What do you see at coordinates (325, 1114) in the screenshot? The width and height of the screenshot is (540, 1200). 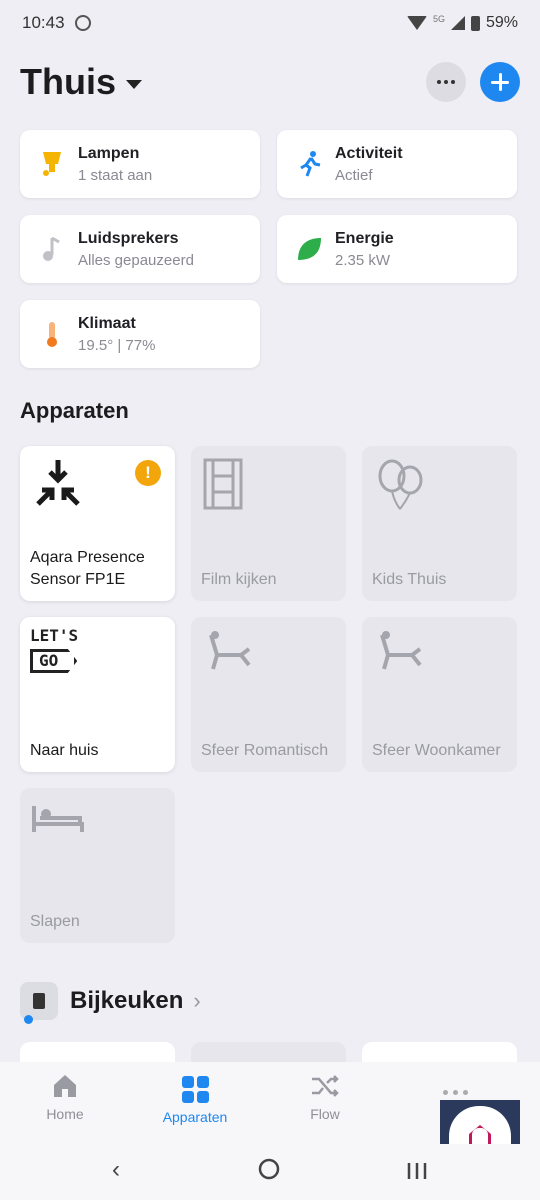 I see `nav-label: Flow` at bounding box center [325, 1114].